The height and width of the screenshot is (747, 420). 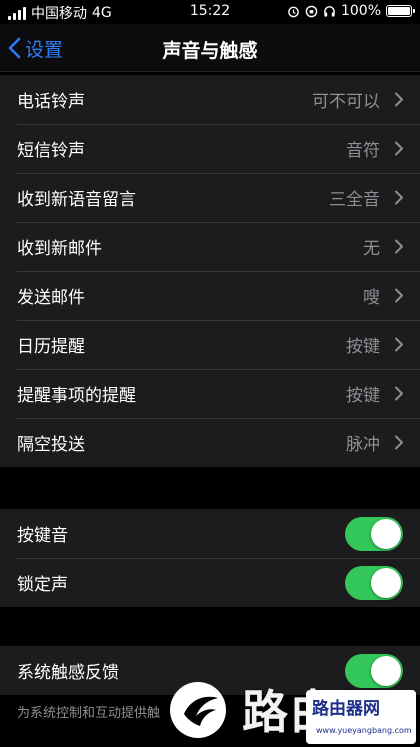 I want to click on watermark-logo-icon, so click(x=198, y=710).